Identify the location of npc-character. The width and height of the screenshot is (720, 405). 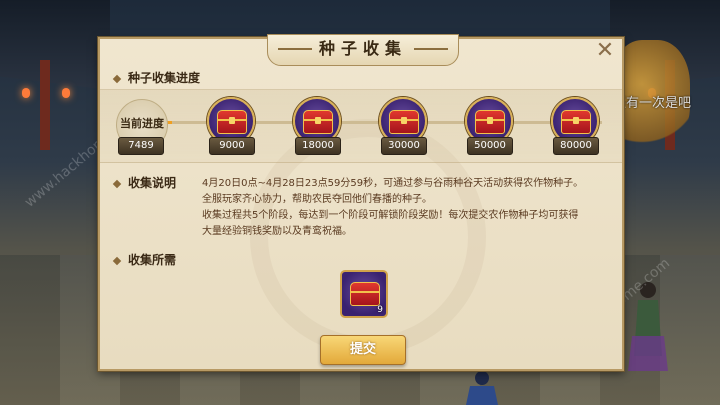
(482, 386).